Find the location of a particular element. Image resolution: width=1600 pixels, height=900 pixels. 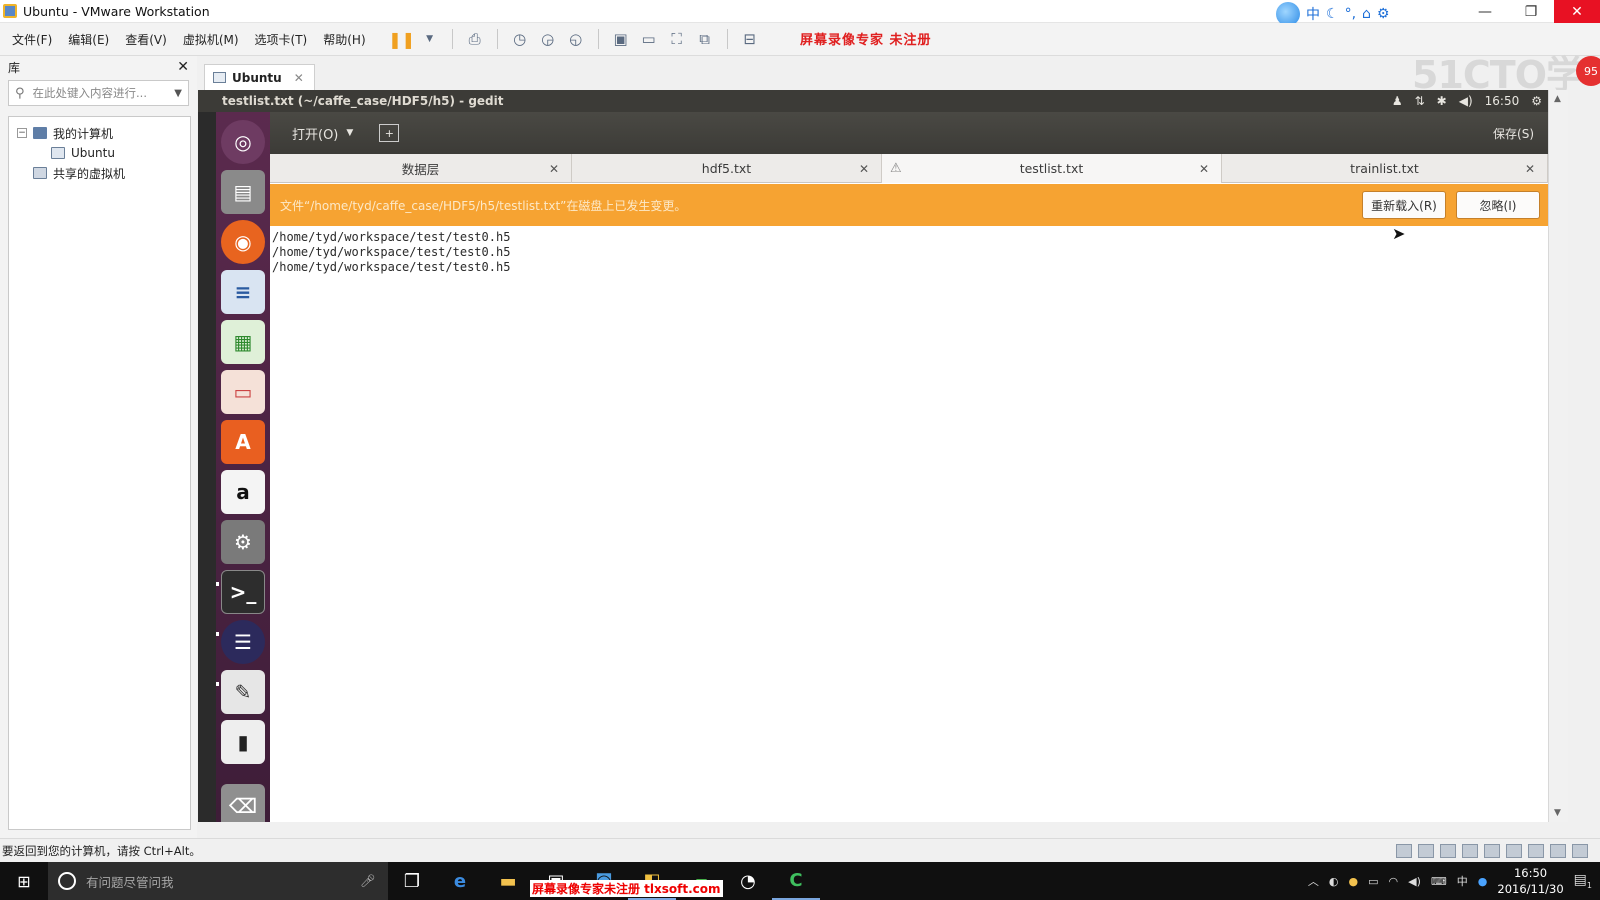

cd-drive-icon is located at coordinates (1426, 850).